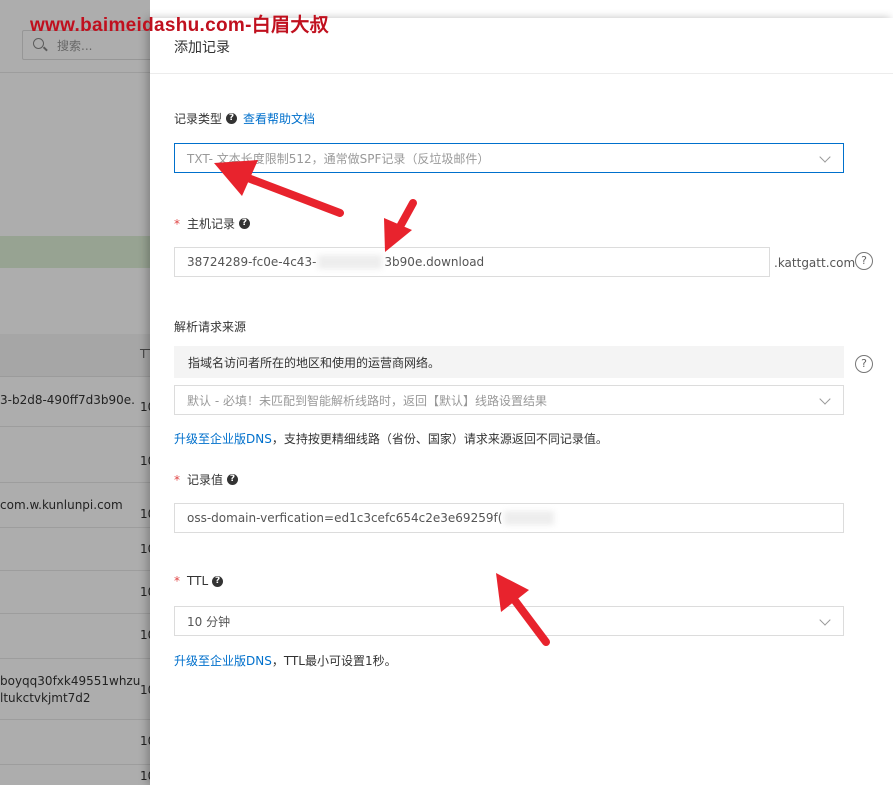  What do you see at coordinates (509, 158) in the screenshot?
I see `record-type-select: TXT- 文本长度限制512，通常做SPF记录（反垃圾邮件）` at bounding box center [509, 158].